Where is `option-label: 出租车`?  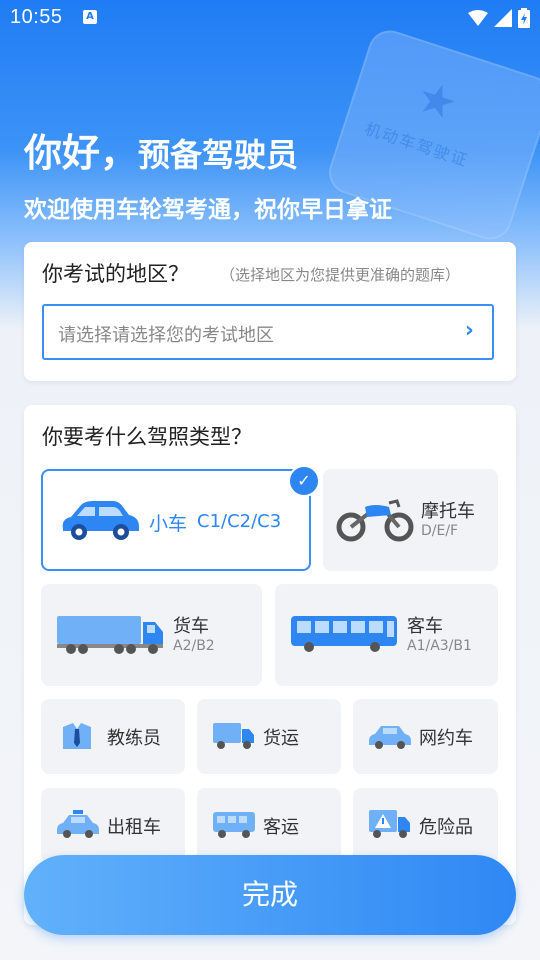 option-label: 出租车 is located at coordinates (134, 827).